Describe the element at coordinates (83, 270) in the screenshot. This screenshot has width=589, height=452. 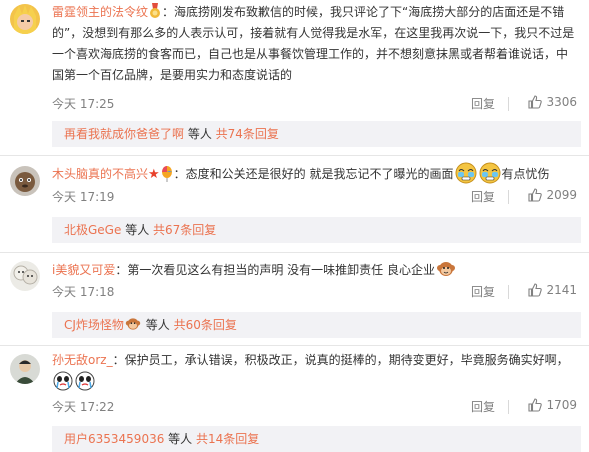
I see `username-link: i美貌又可爱` at that location.